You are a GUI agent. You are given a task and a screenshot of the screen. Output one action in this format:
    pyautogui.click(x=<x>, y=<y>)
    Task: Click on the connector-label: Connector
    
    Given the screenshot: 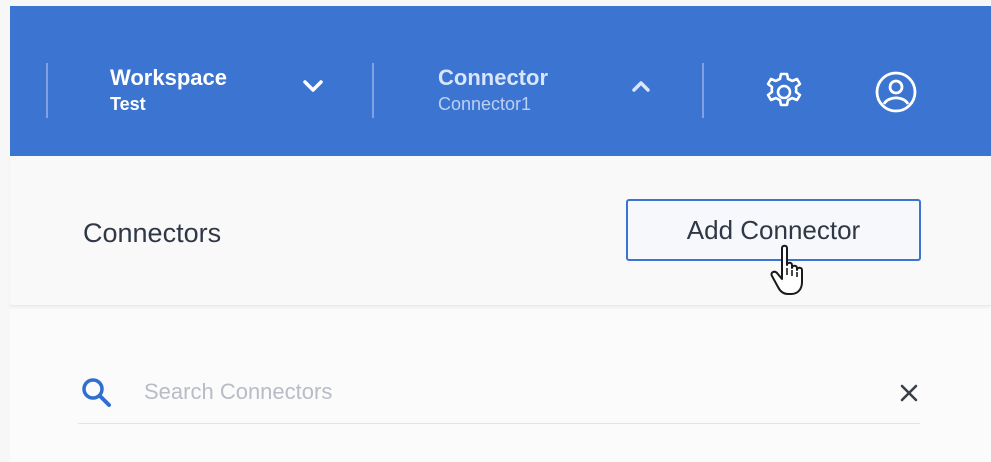 What is the action you would take?
    pyautogui.click(x=493, y=77)
    